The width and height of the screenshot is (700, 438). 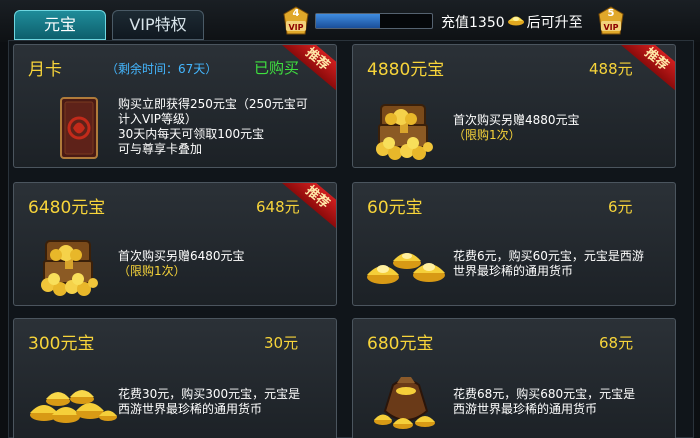 I want to click on card-description: 花费30元，购买300元宝，元宝是 西游世界最珍稀的通用货币, so click(x=209, y=402).